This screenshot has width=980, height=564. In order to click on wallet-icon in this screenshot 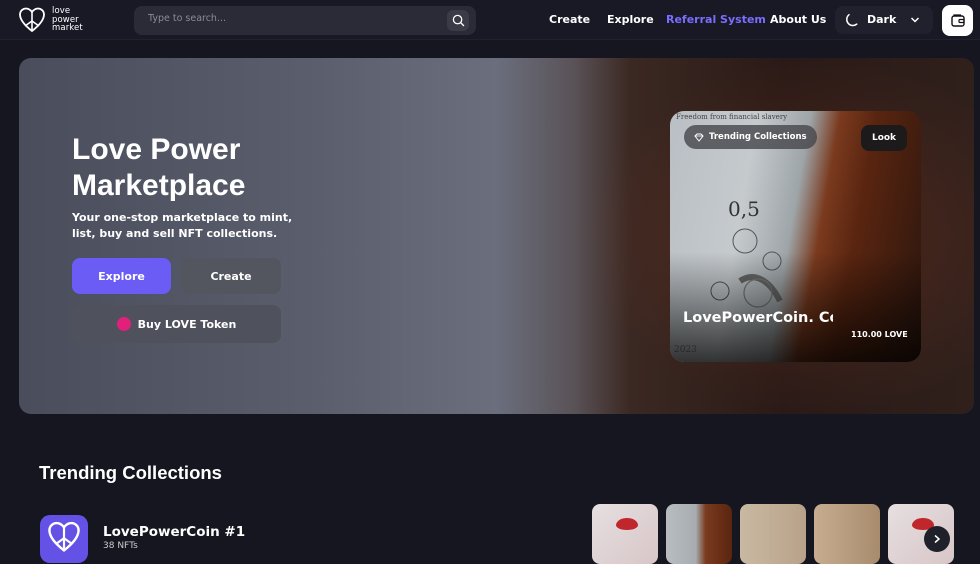, I will do `click(957, 20)`.